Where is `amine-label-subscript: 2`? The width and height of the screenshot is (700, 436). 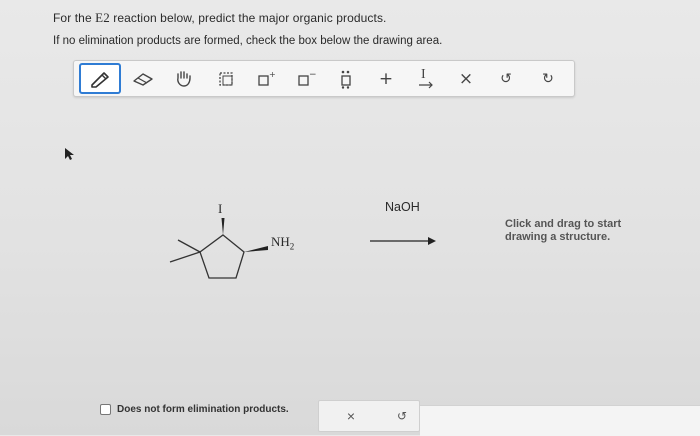
amine-label-subscript: 2 is located at coordinates (292, 246).